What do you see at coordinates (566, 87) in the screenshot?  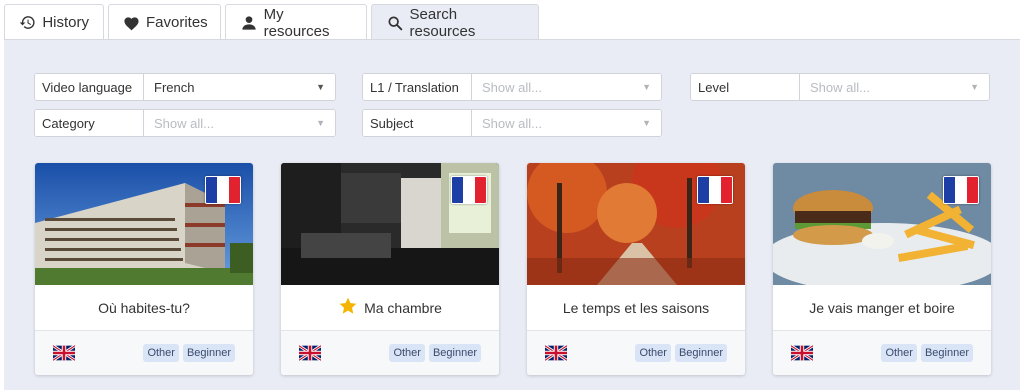 I see `translation-select: Show all... ▼` at bounding box center [566, 87].